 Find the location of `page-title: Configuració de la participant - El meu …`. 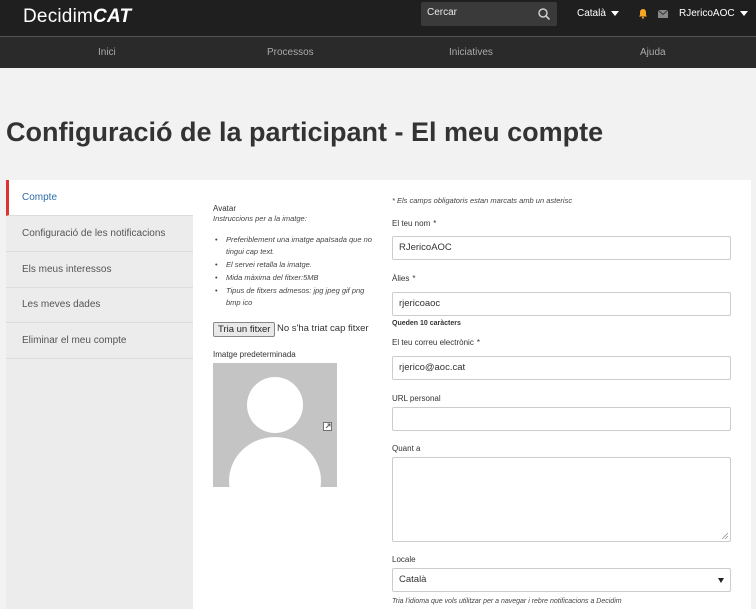

page-title: Configuració de la participant - El meu … is located at coordinates (305, 132).